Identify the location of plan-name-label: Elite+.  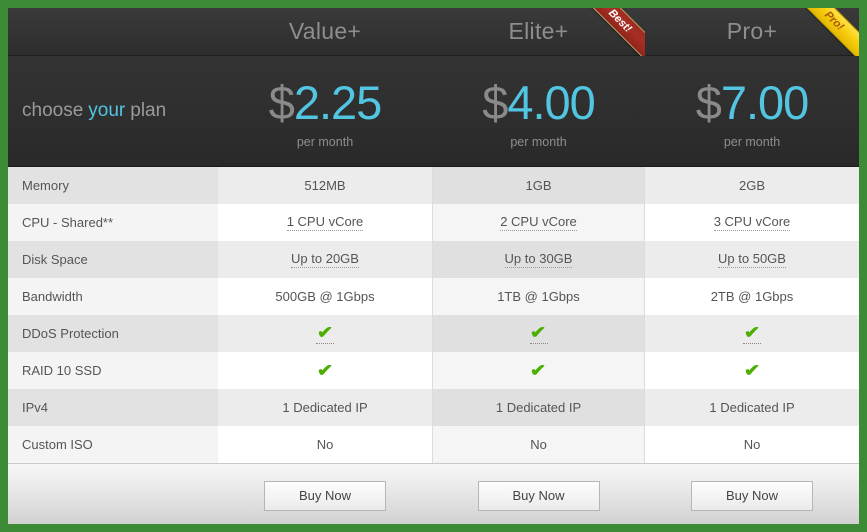
(538, 31).